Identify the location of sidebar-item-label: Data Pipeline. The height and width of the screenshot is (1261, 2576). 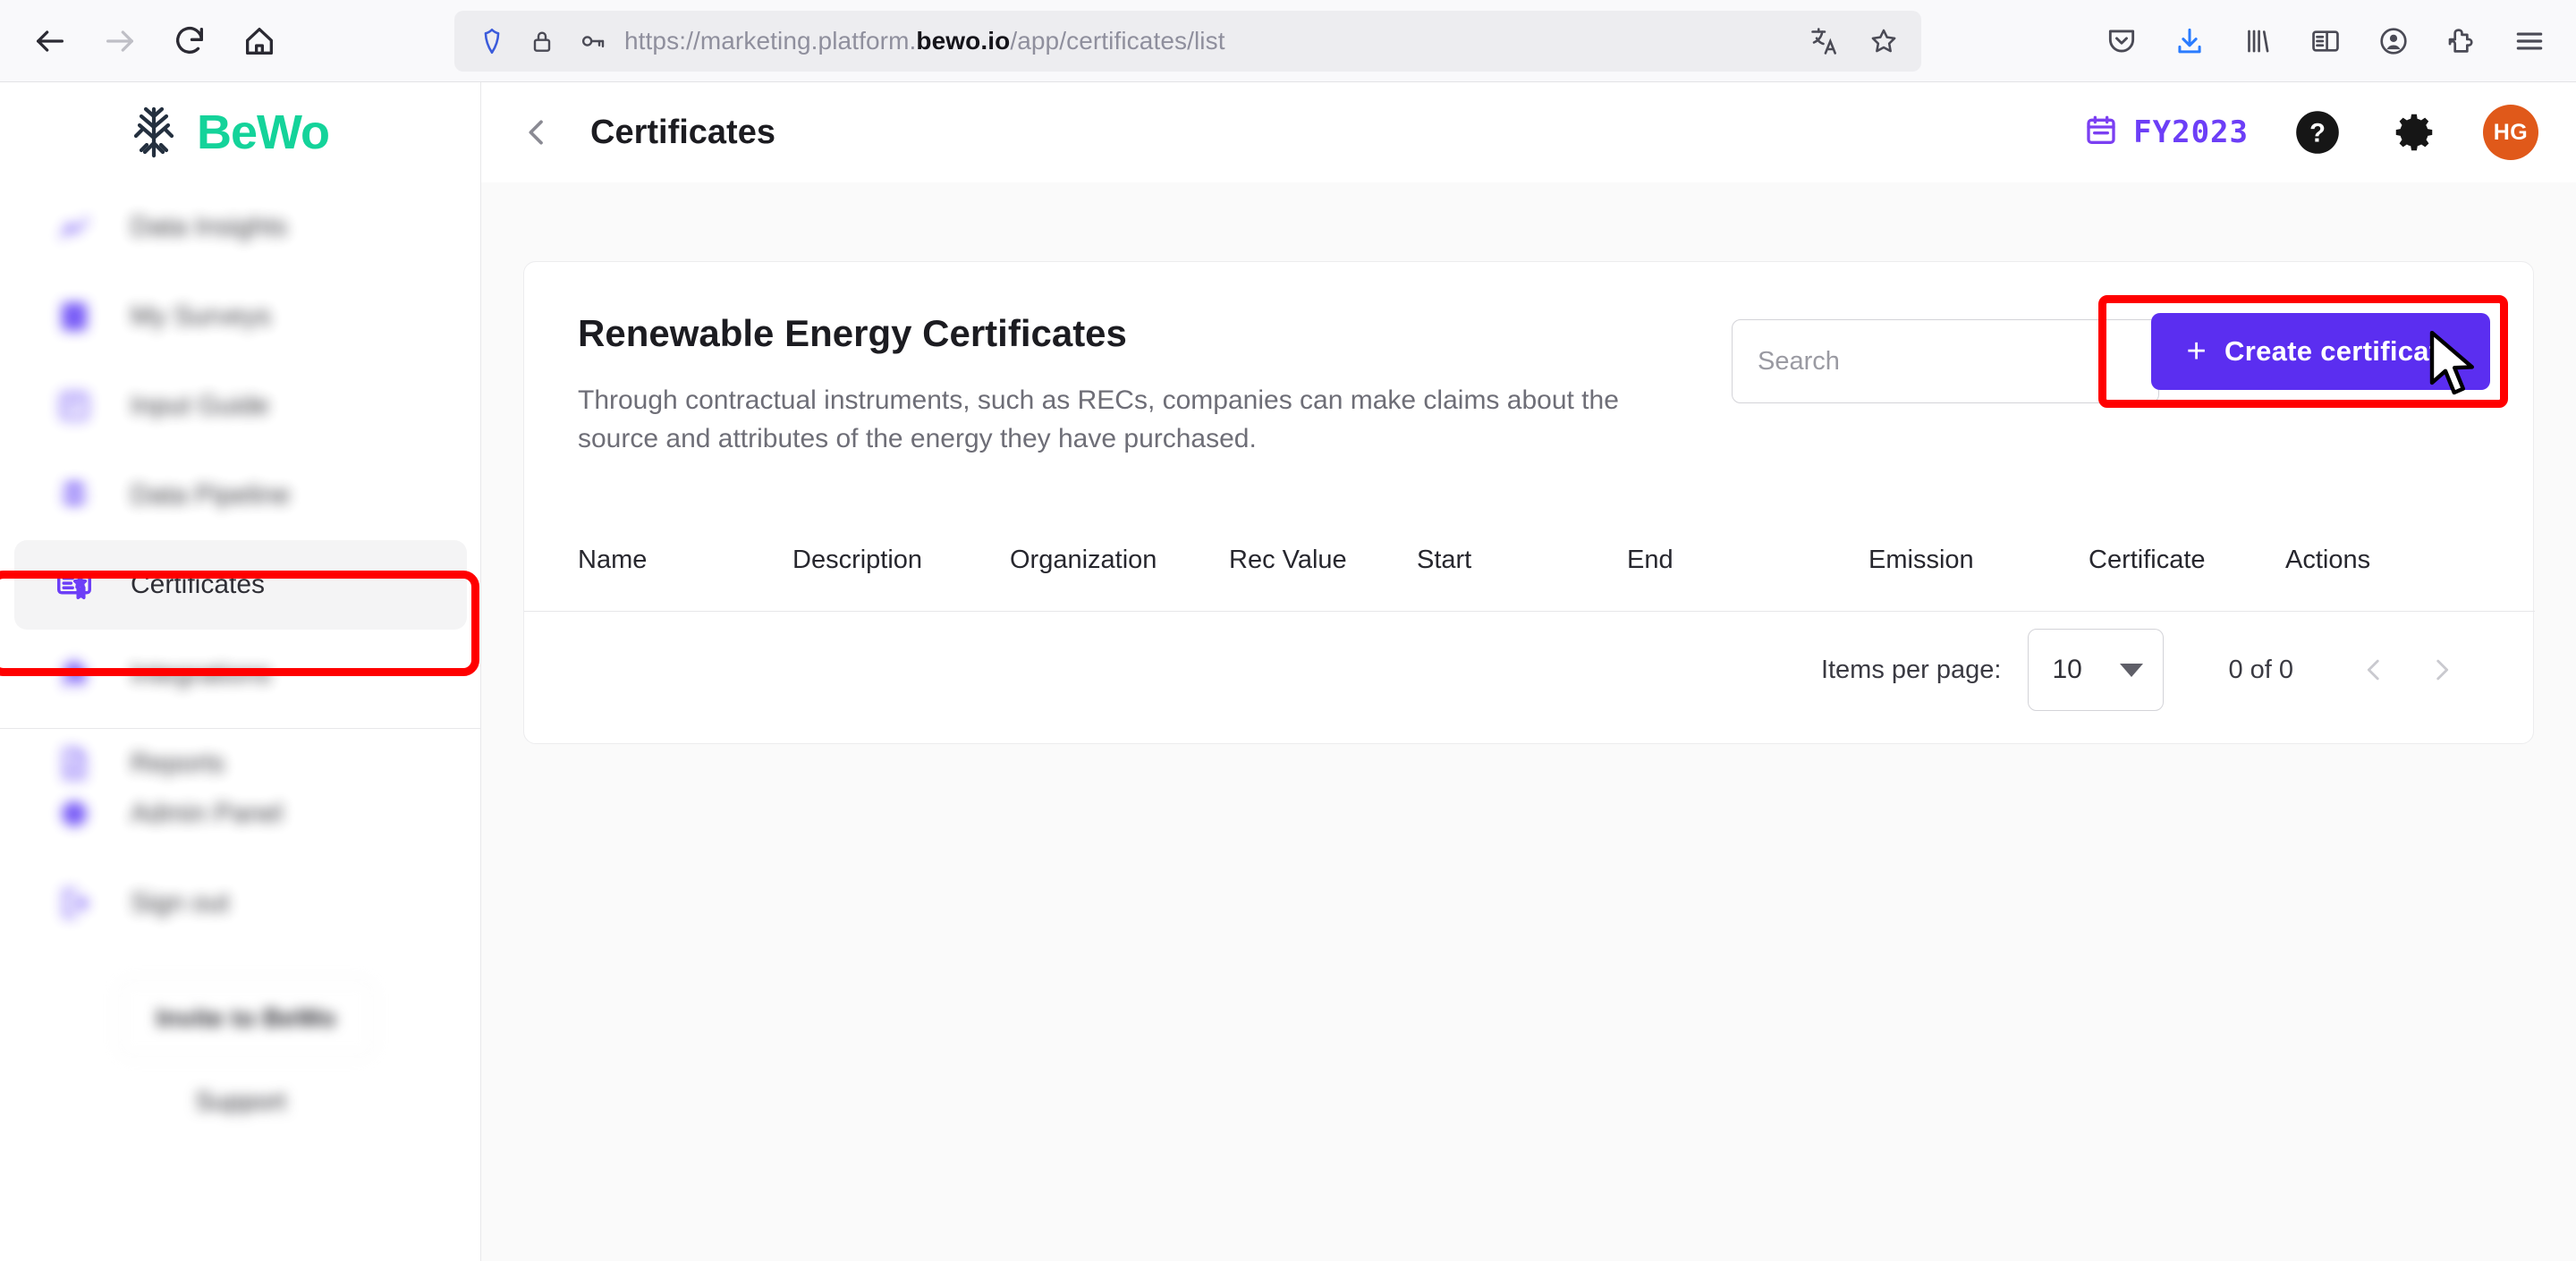
(211, 495).